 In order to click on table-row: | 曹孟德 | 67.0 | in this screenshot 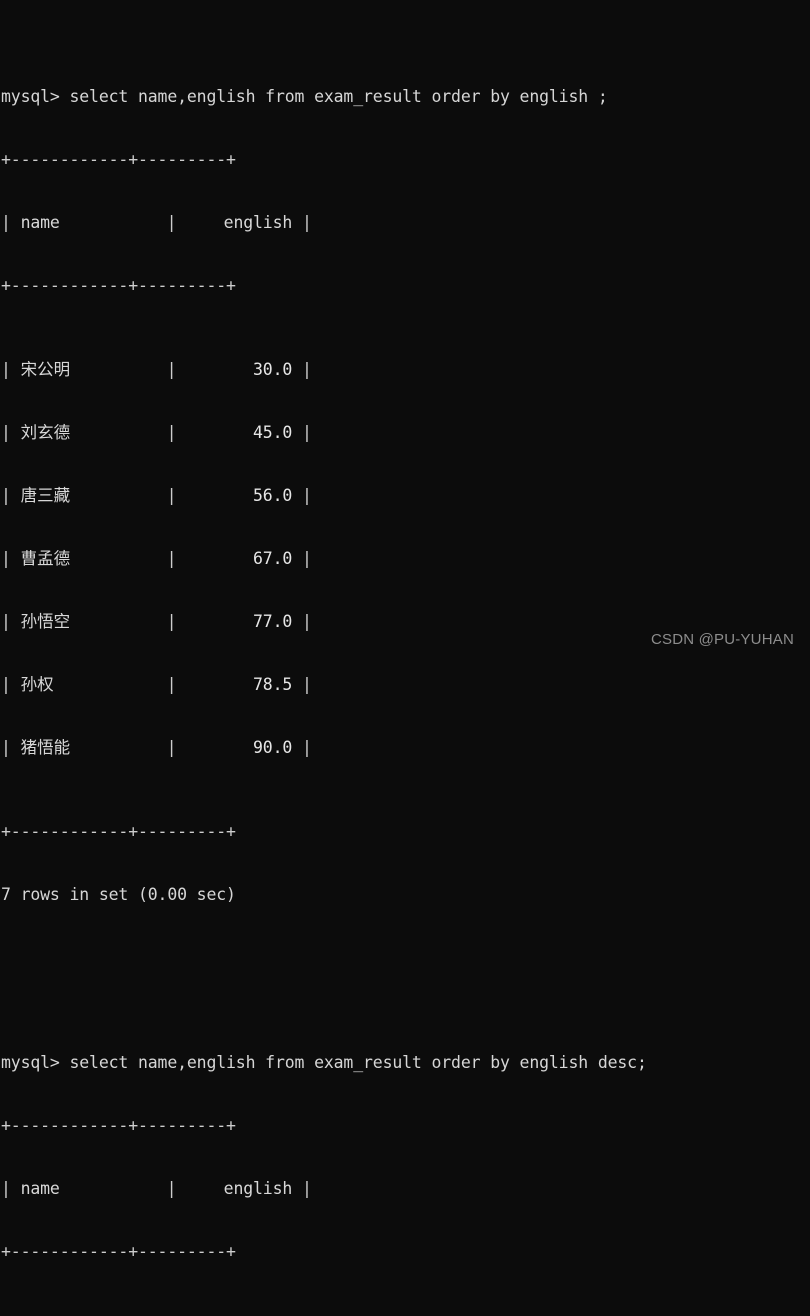, I will do `click(405, 558)`.